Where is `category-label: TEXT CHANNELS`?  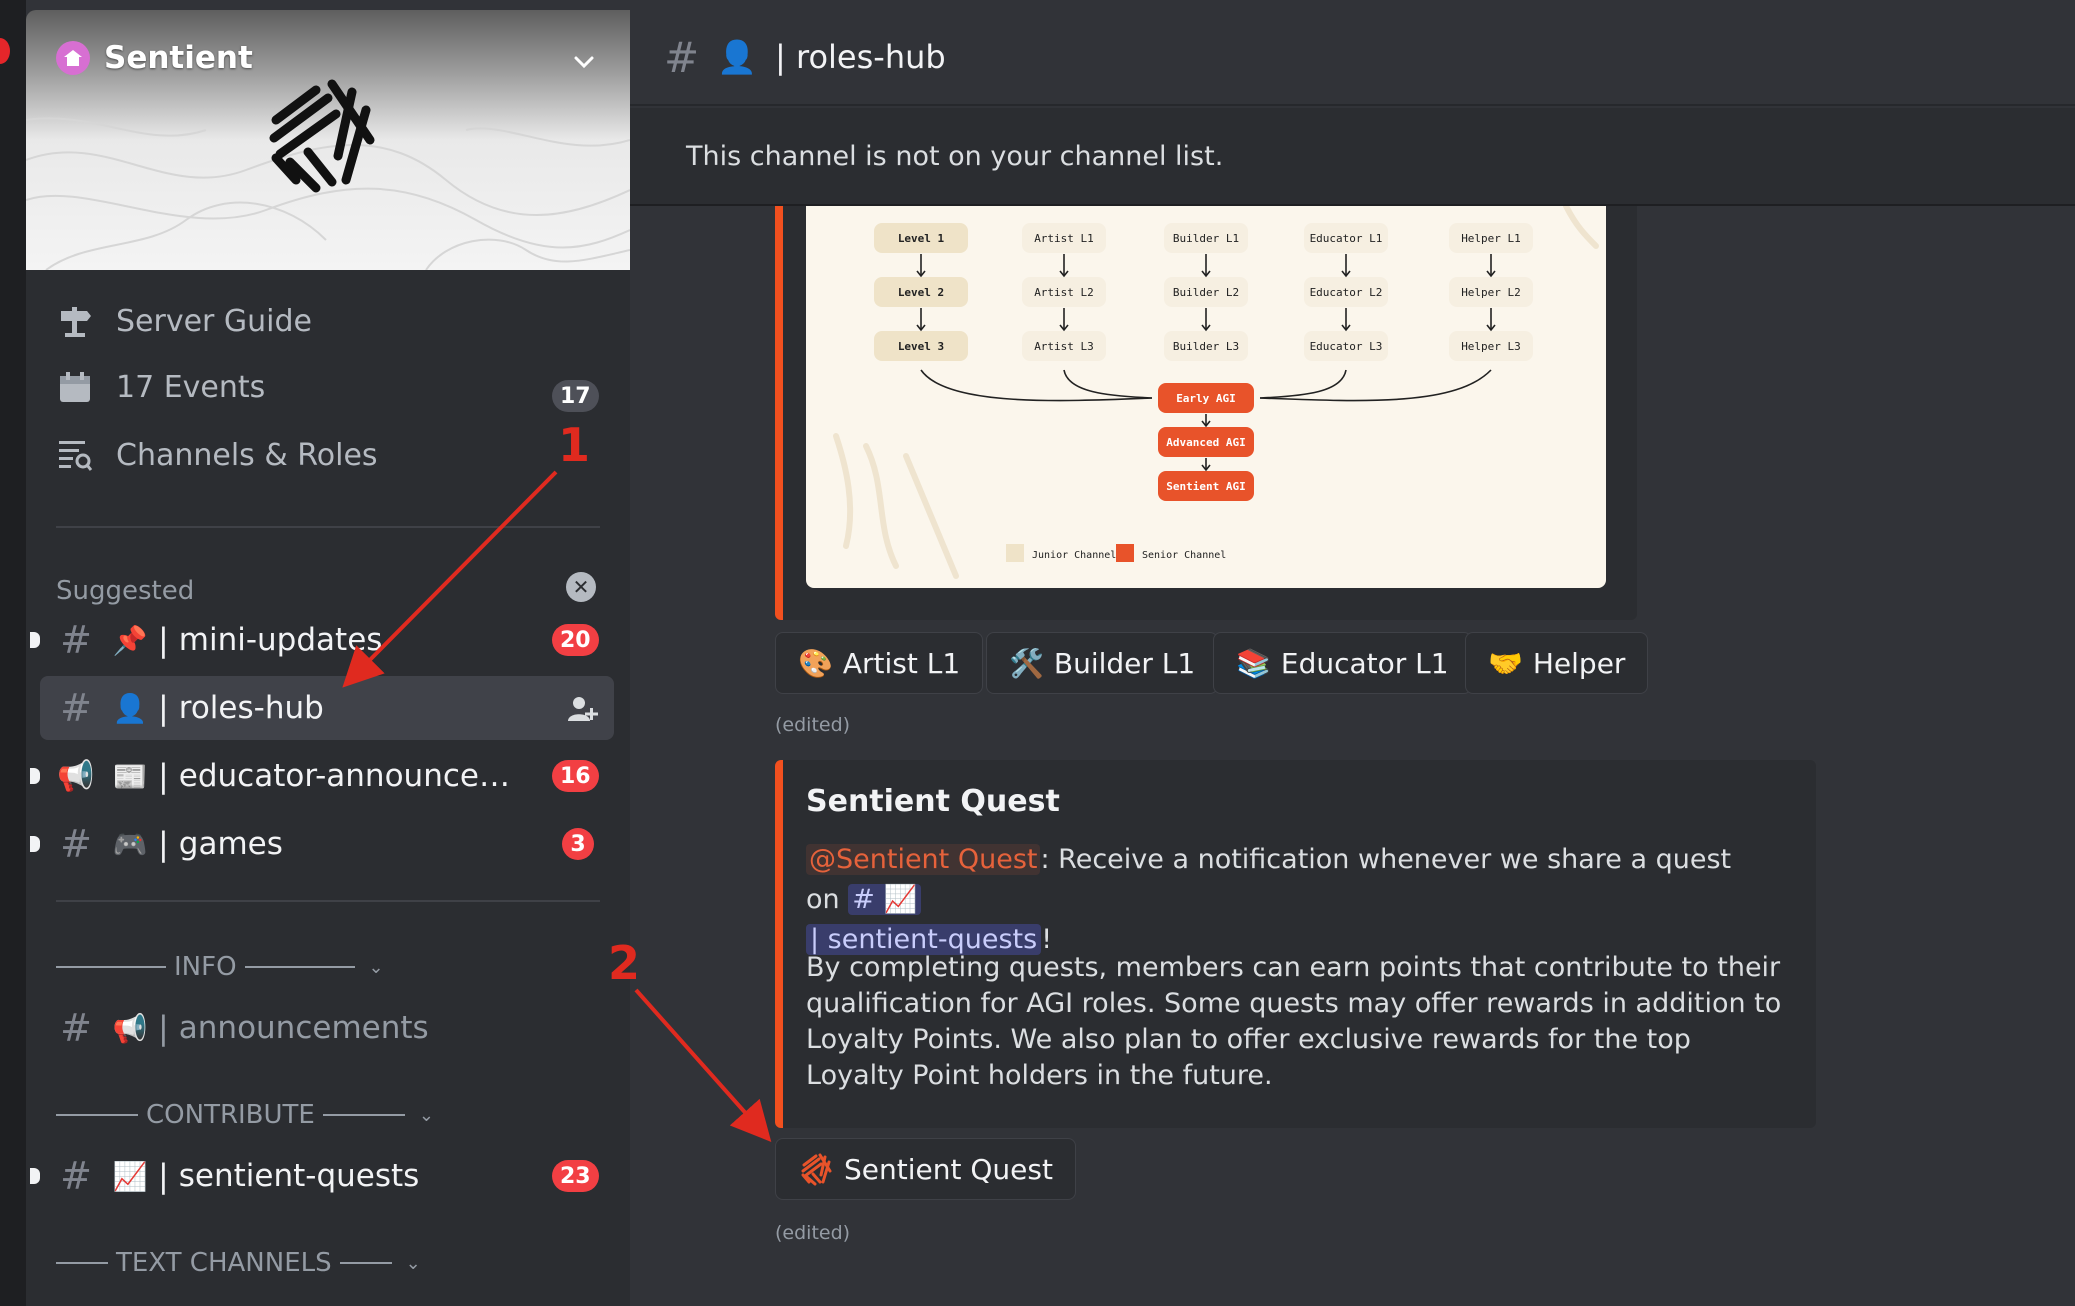 category-label: TEXT CHANNELS is located at coordinates (224, 1263).